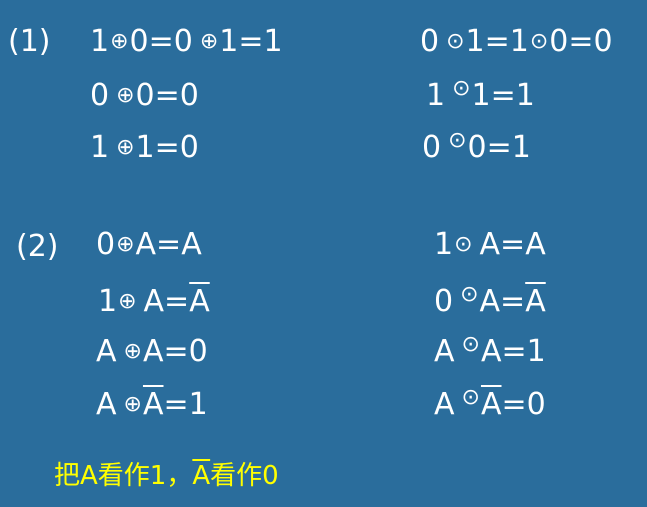  I want to click on xnor-identity-3-b: A=1, so click(513, 351).